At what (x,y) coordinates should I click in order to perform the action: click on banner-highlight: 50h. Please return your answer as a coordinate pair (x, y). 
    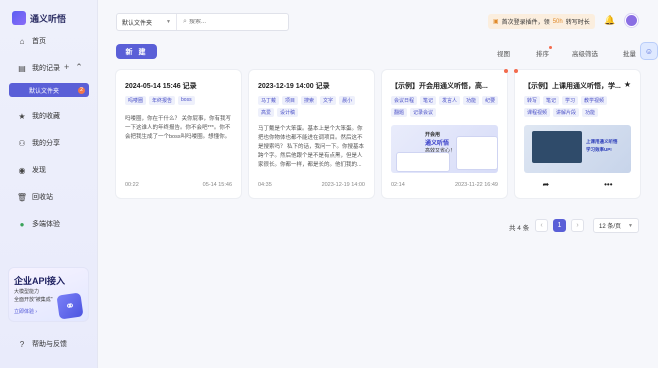
    Looking at the image, I should click on (557, 21).